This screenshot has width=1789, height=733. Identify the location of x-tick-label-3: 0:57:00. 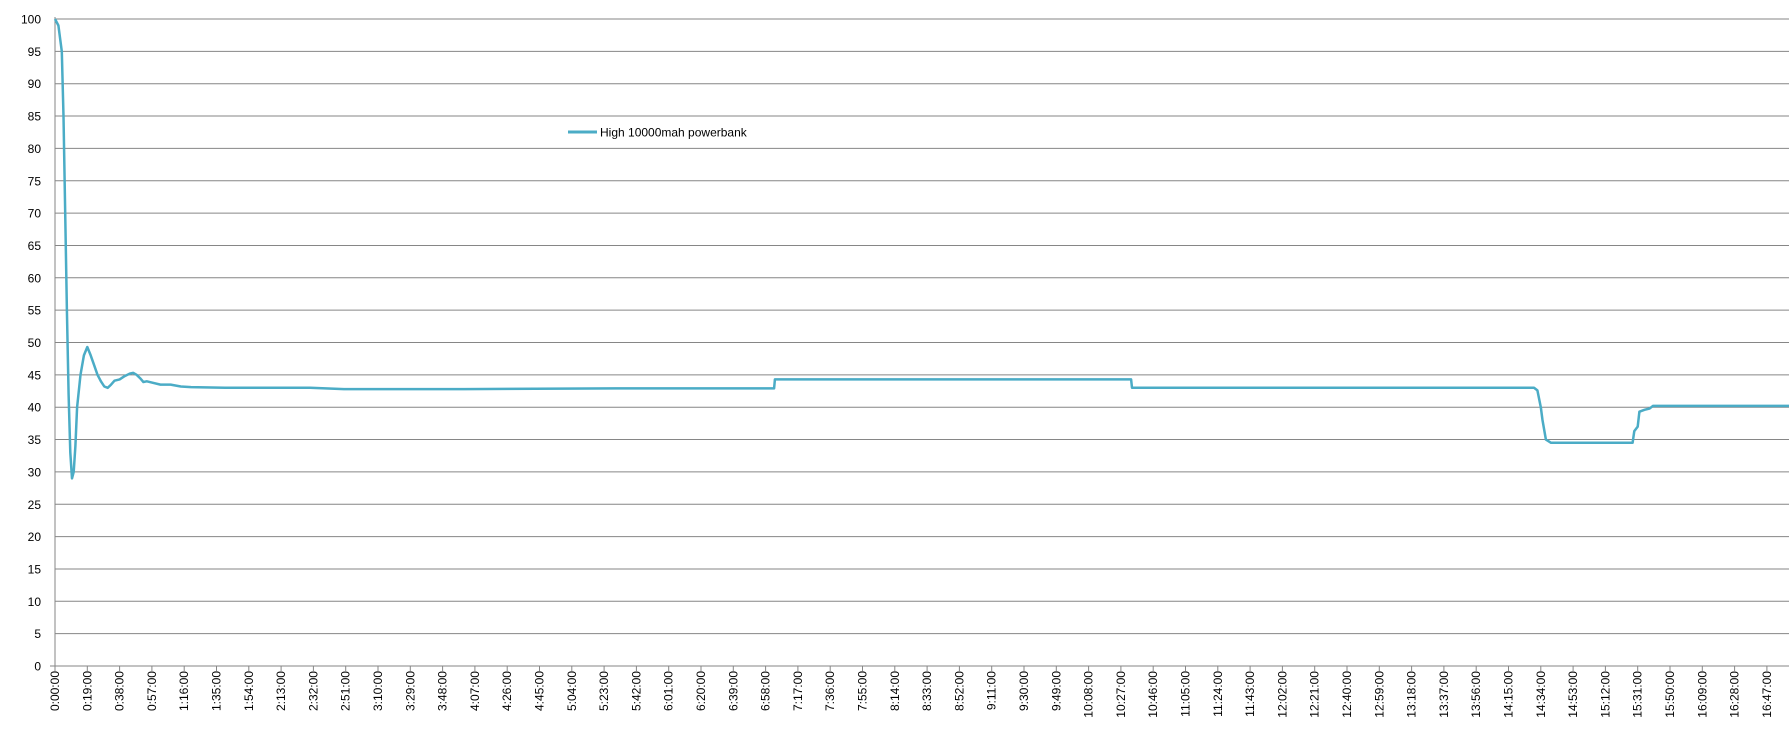
(152, 691).